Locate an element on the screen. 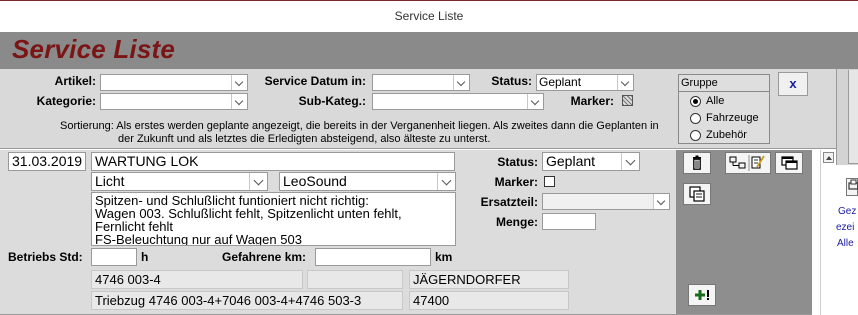 The image size is (858, 315). artikel-label: Artikel: is located at coordinates (75, 81).